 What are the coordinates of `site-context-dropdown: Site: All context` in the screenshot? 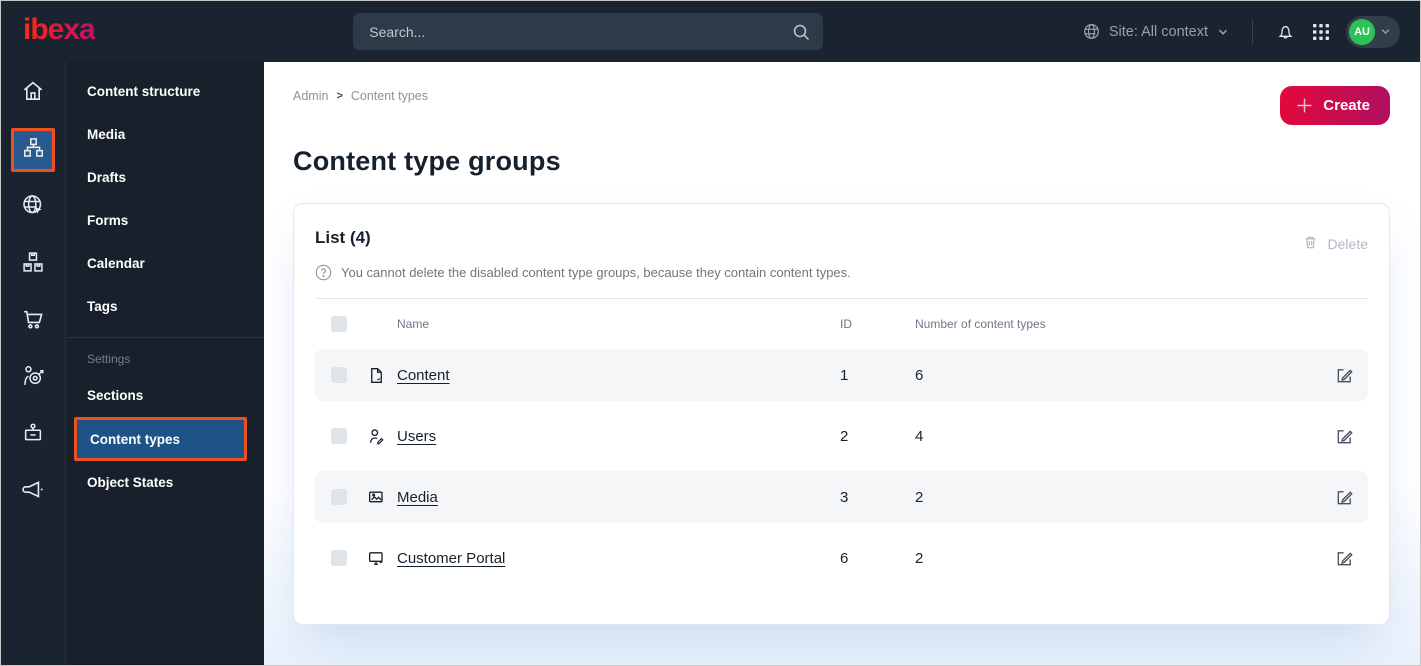 It's located at (1156, 31).